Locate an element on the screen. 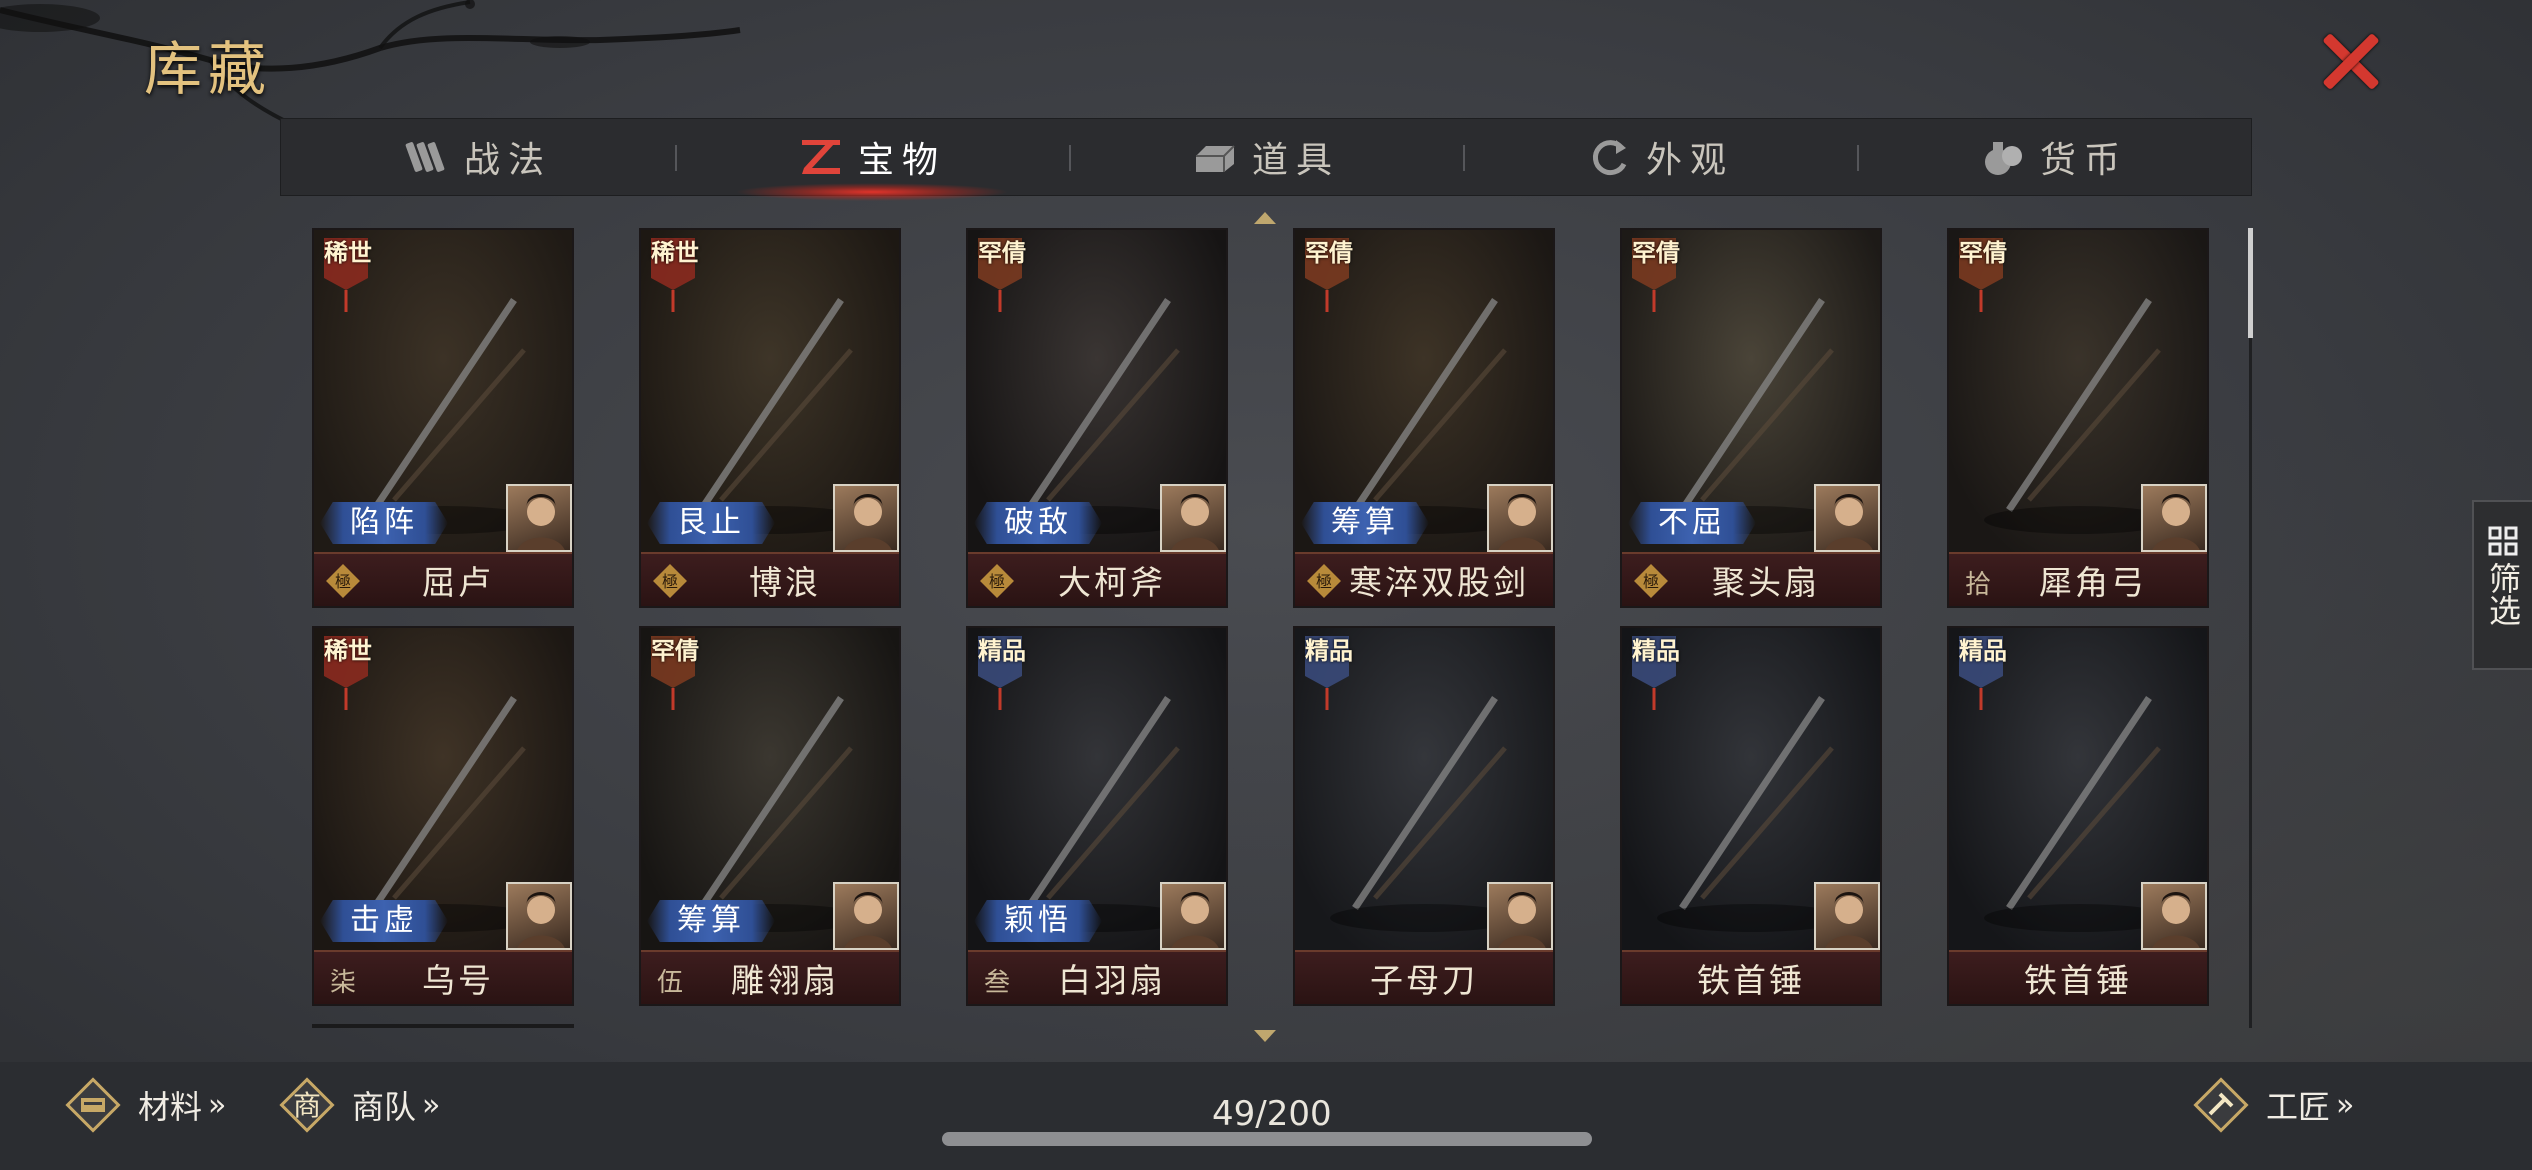 This screenshot has width=2532, height=1170. page-title: 库藏 is located at coordinates (208, 69).